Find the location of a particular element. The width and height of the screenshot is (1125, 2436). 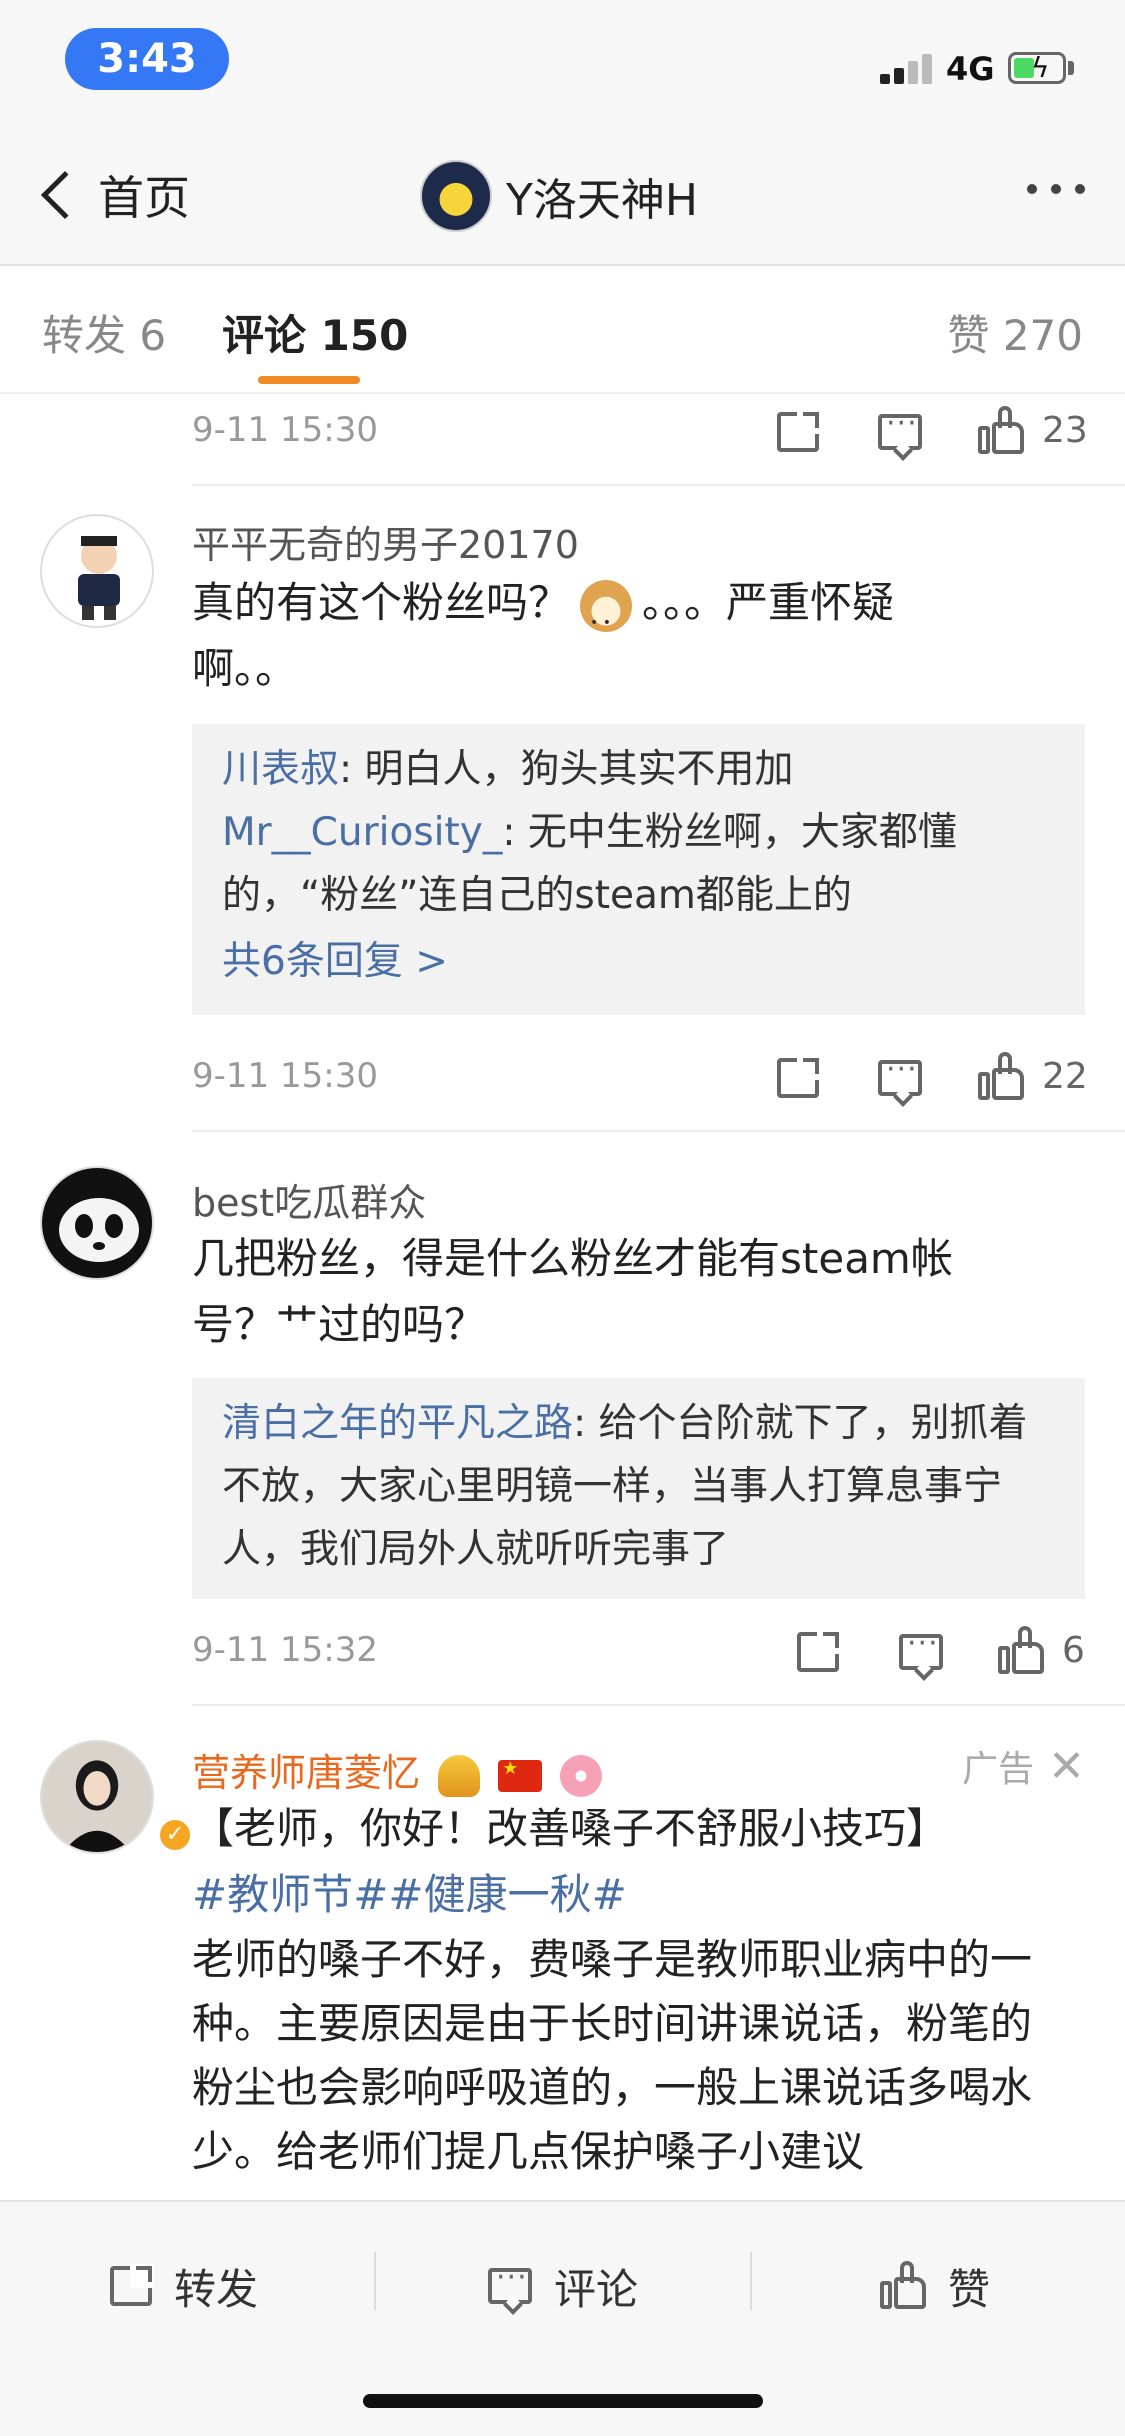

nav-user: Y洛天神H is located at coordinates (559, 196).